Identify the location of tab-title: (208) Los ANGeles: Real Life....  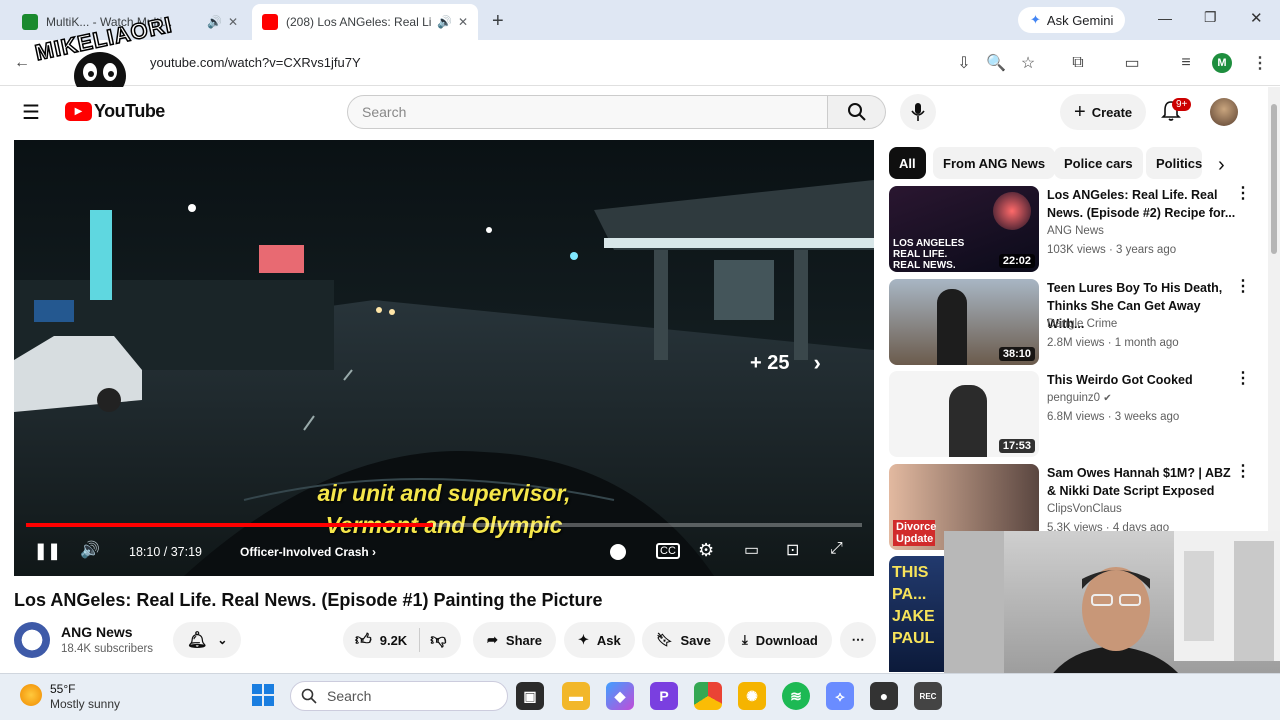
(358, 22).